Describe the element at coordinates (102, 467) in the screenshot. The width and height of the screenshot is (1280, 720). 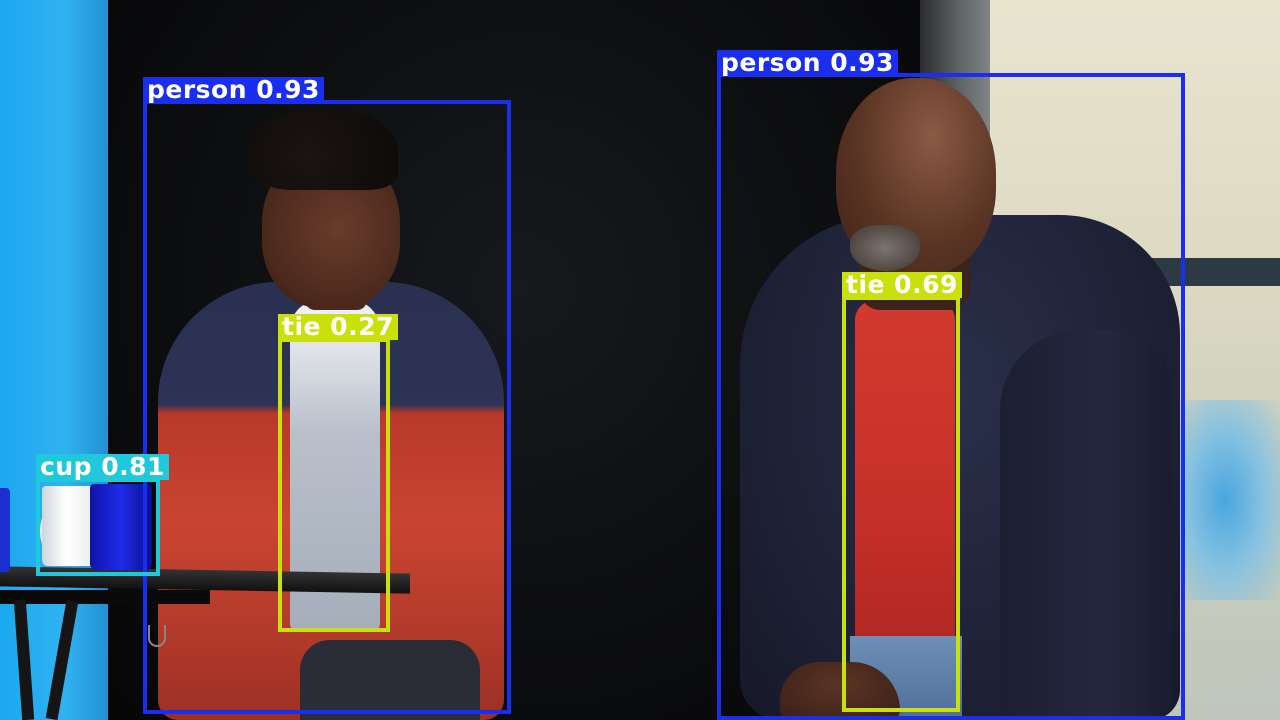
I see `detection-label-cup: cup 0.81` at that location.